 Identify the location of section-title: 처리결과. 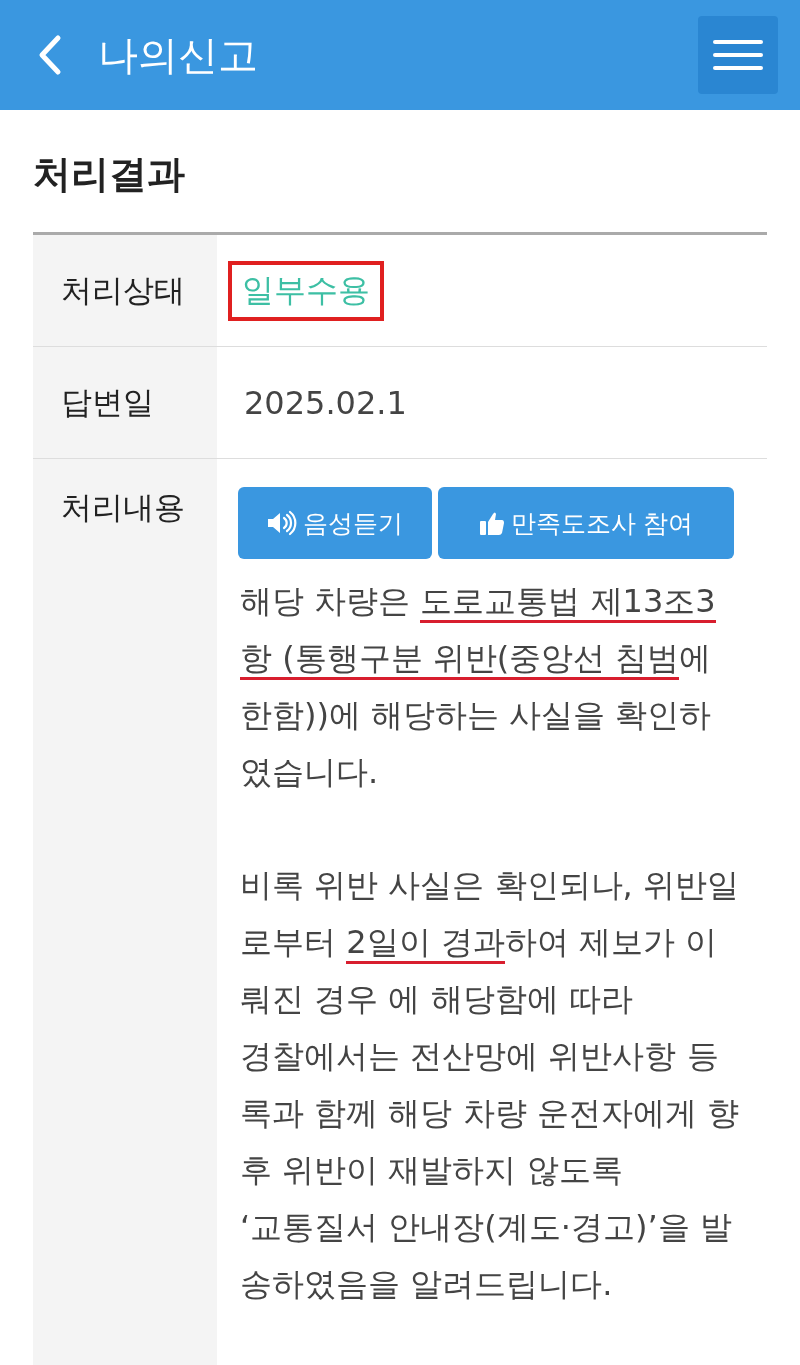
(109, 174).